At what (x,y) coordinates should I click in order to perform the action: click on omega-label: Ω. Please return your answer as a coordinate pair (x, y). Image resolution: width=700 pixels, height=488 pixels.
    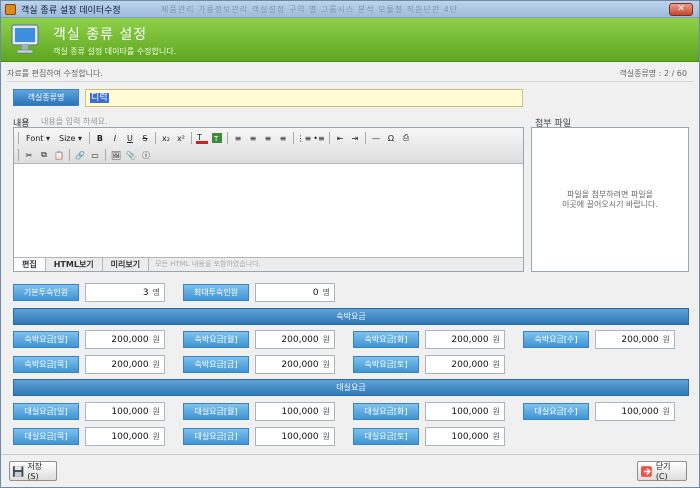
    Looking at the image, I should click on (391, 138).